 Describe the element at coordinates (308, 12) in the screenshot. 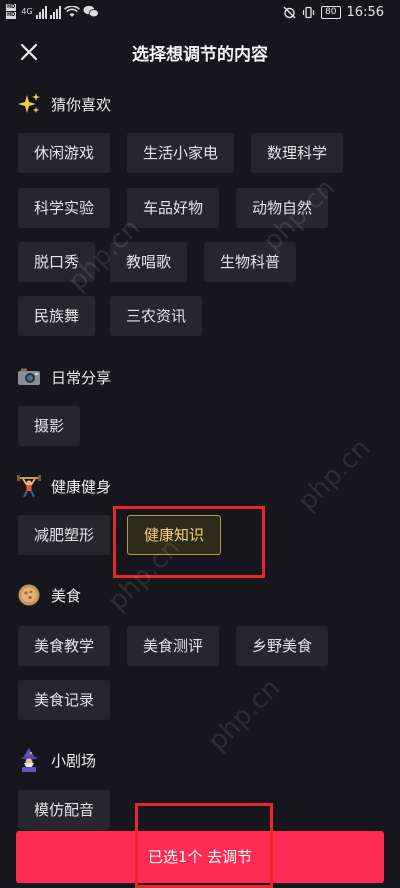

I see `vibrate-icon` at that location.